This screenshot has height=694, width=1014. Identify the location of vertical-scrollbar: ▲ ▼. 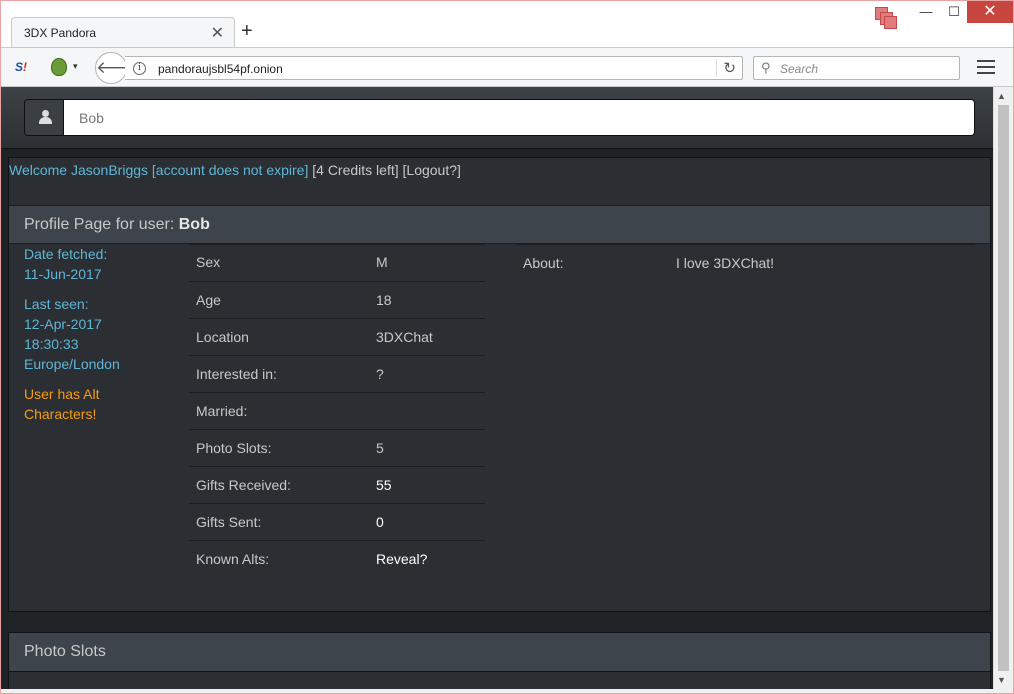
(1003, 388).